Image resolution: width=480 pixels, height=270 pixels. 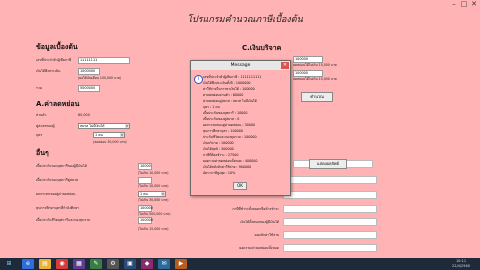 What do you see at coordinates (230, 137) in the screenshot?
I see `dialog-line: ประกันชีวิตและกองทุนรวม : 100000` at bounding box center [230, 137].